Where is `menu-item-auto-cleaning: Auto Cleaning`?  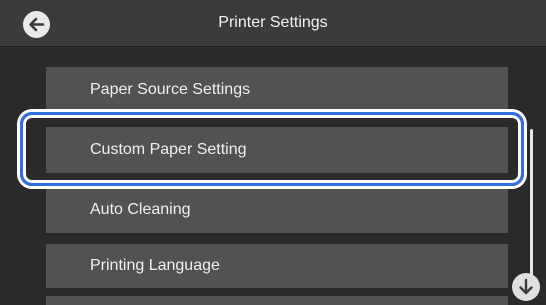
menu-item-auto-cleaning: Auto Cleaning is located at coordinates (277, 210).